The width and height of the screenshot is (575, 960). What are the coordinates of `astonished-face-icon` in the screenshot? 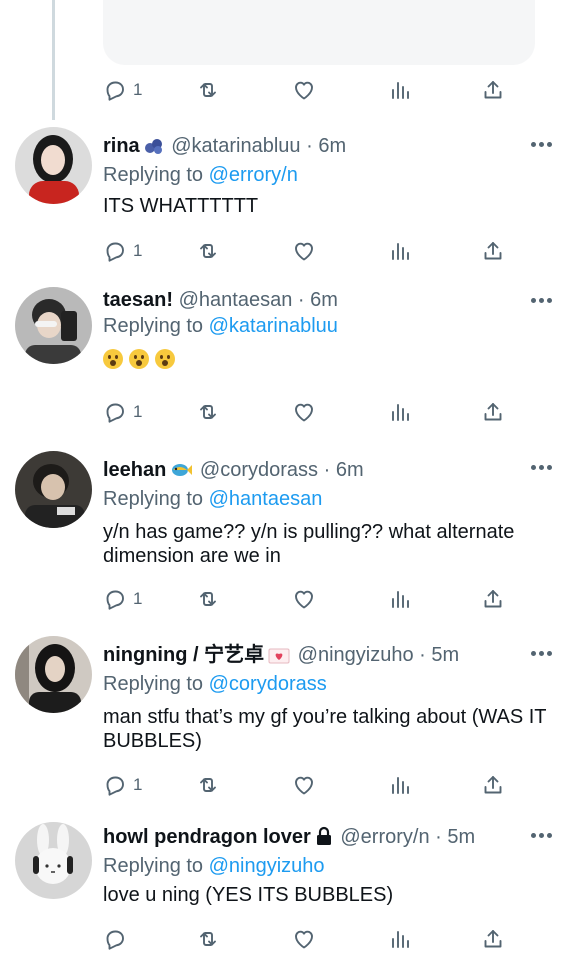 It's located at (139, 359).